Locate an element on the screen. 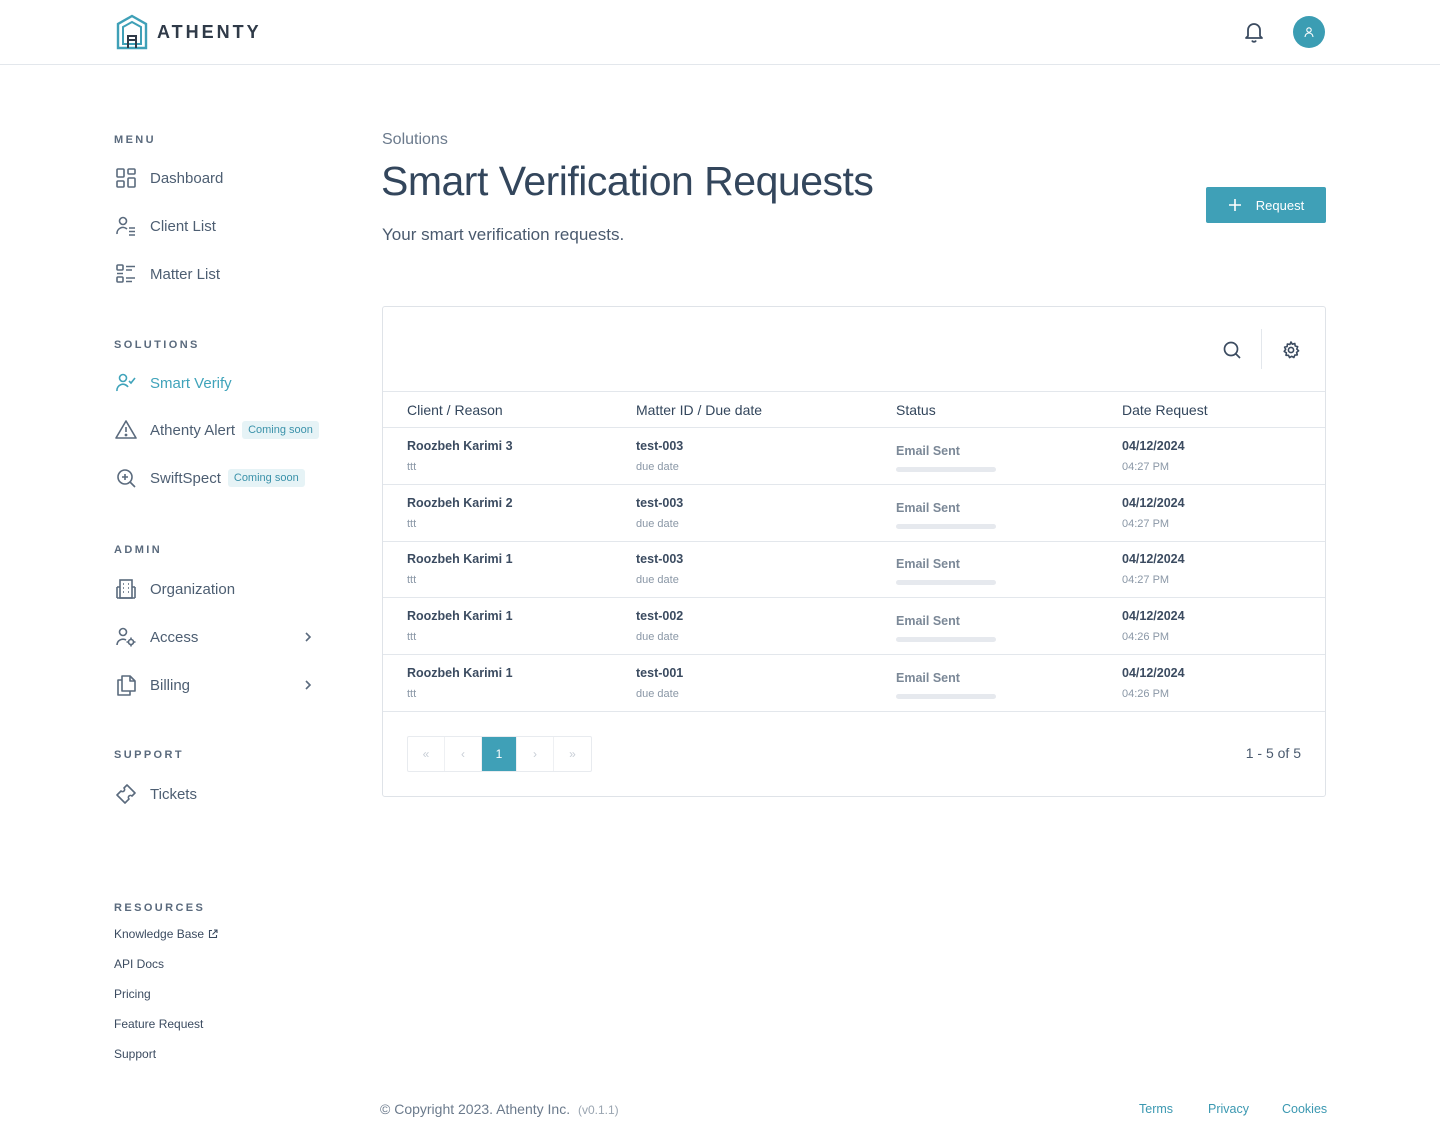 Image resolution: width=1440 pixels, height=1141 pixels. column-header-date: Date Request is located at coordinates (1165, 410).